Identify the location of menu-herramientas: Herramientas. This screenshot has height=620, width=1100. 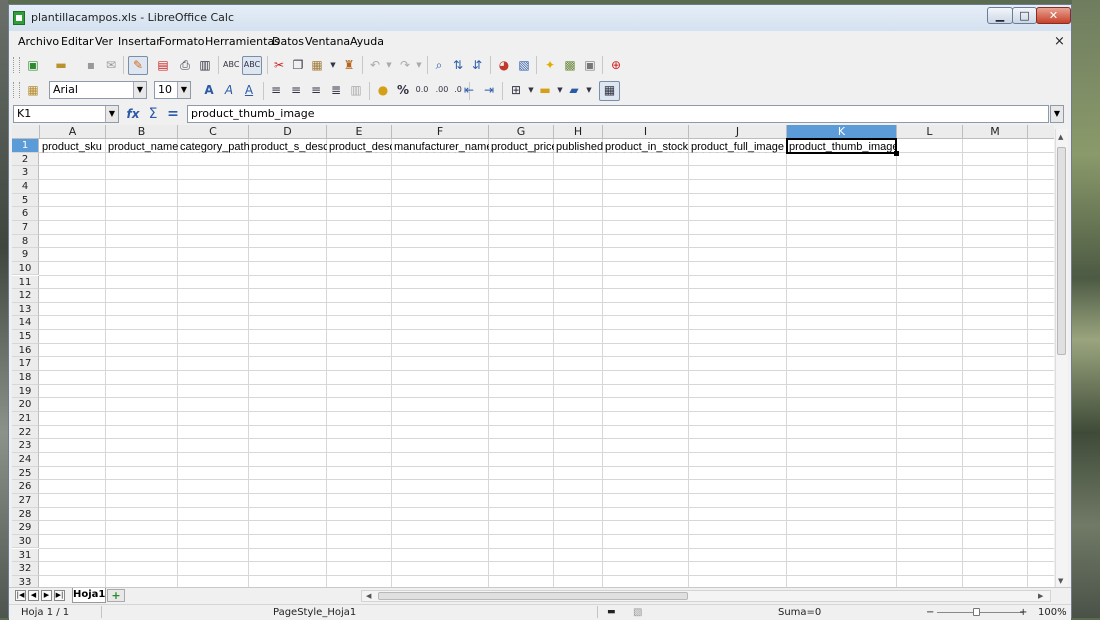
(242, 41).